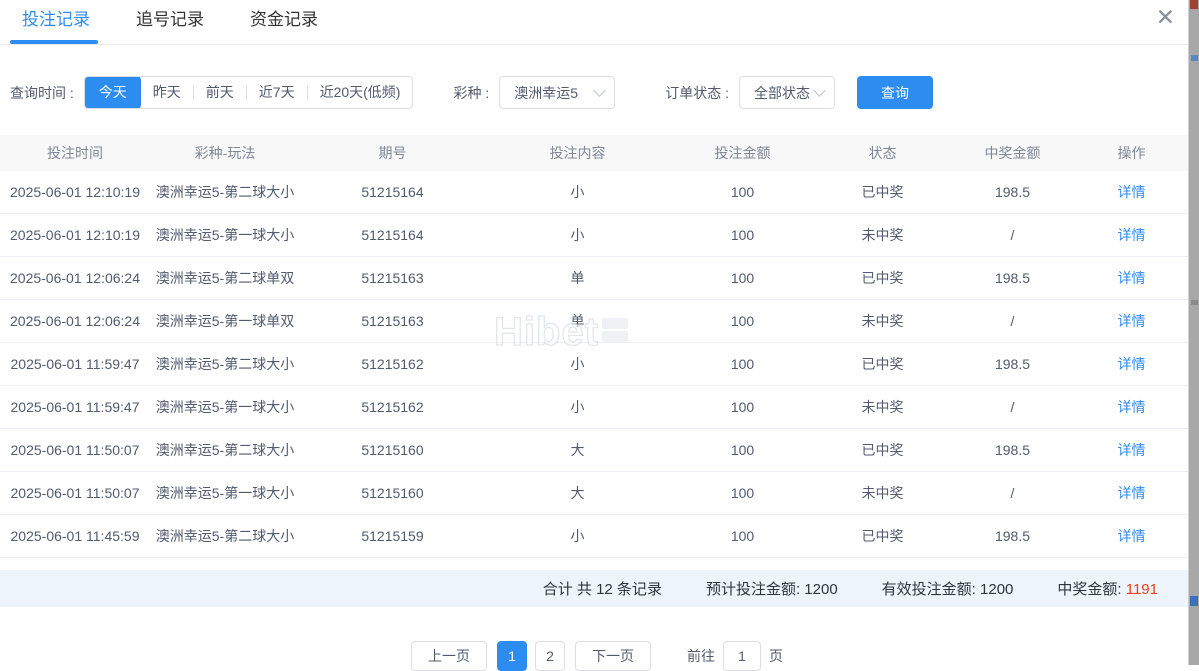  I want to click on summary-prize-amount: 中奖金额: 1191, so click(1107, 588).